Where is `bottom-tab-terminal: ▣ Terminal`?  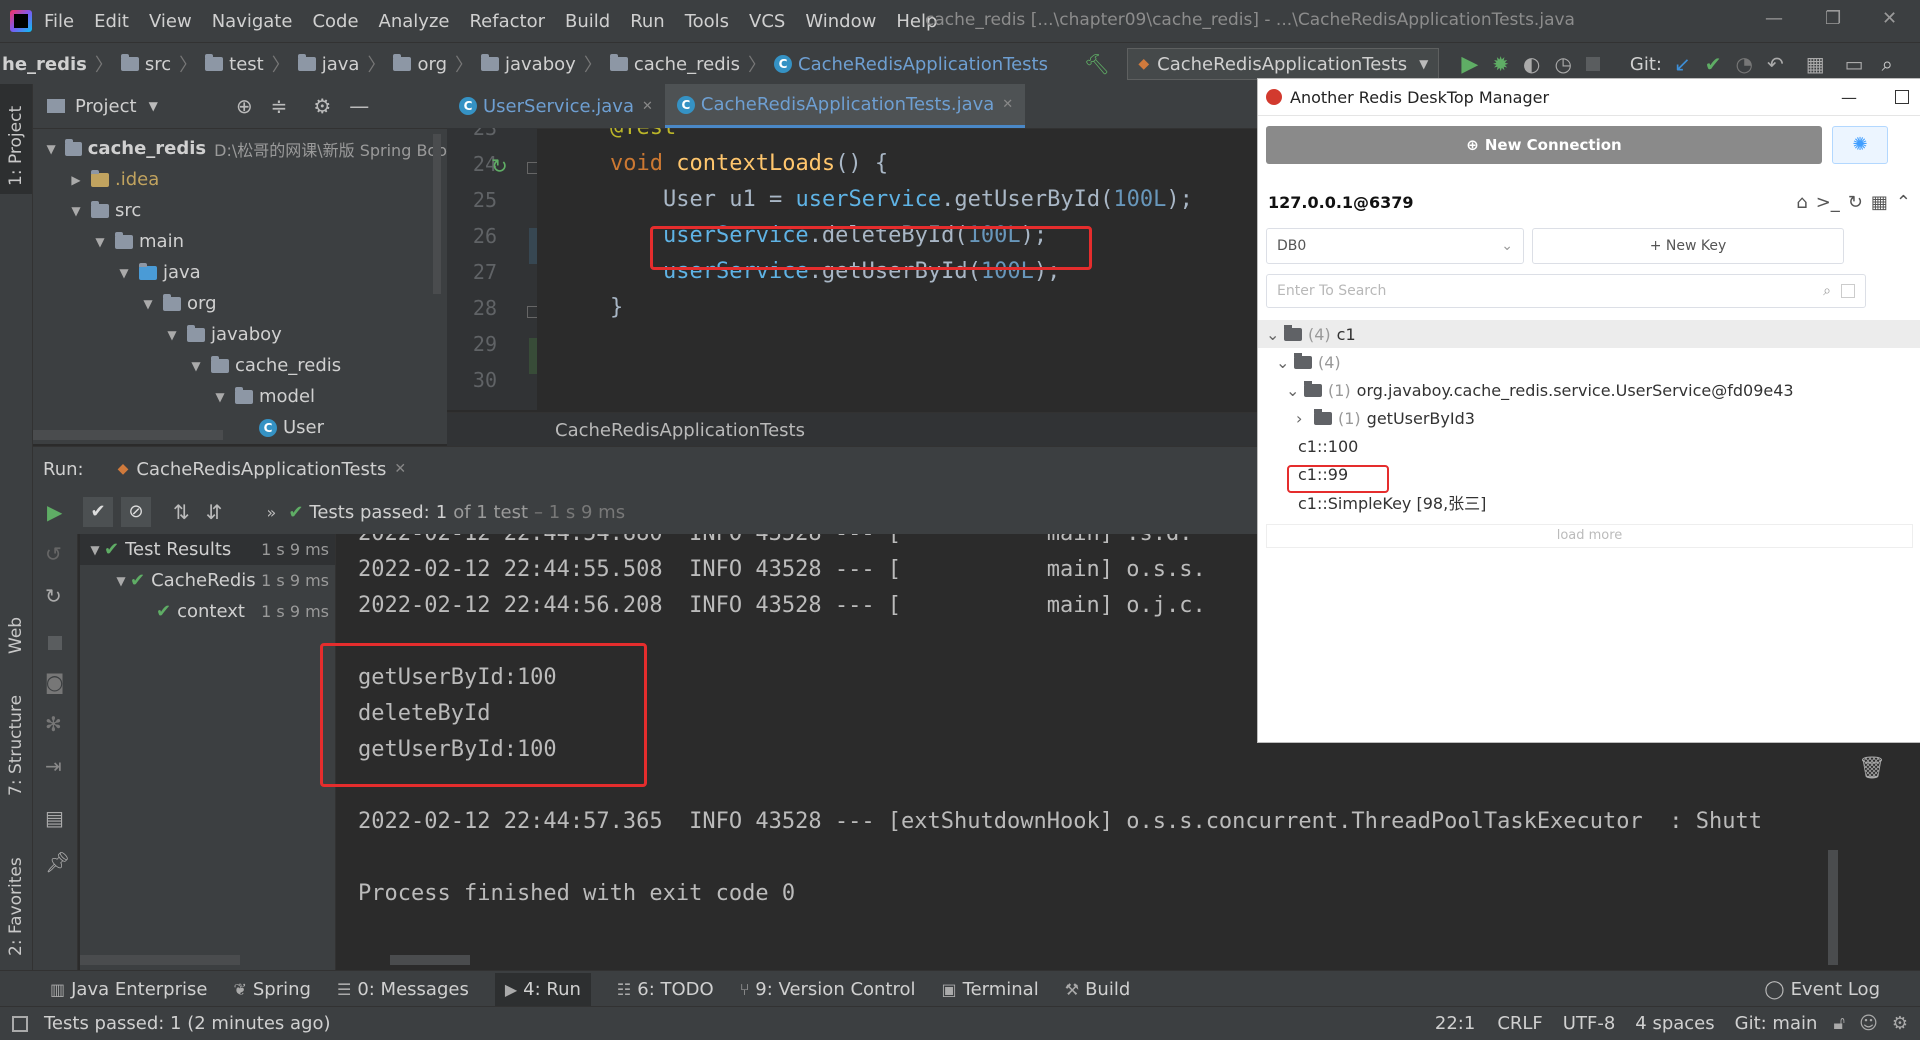 bottom-tab-terminal: ▣ Terminal is located at coordinates (990, 989).